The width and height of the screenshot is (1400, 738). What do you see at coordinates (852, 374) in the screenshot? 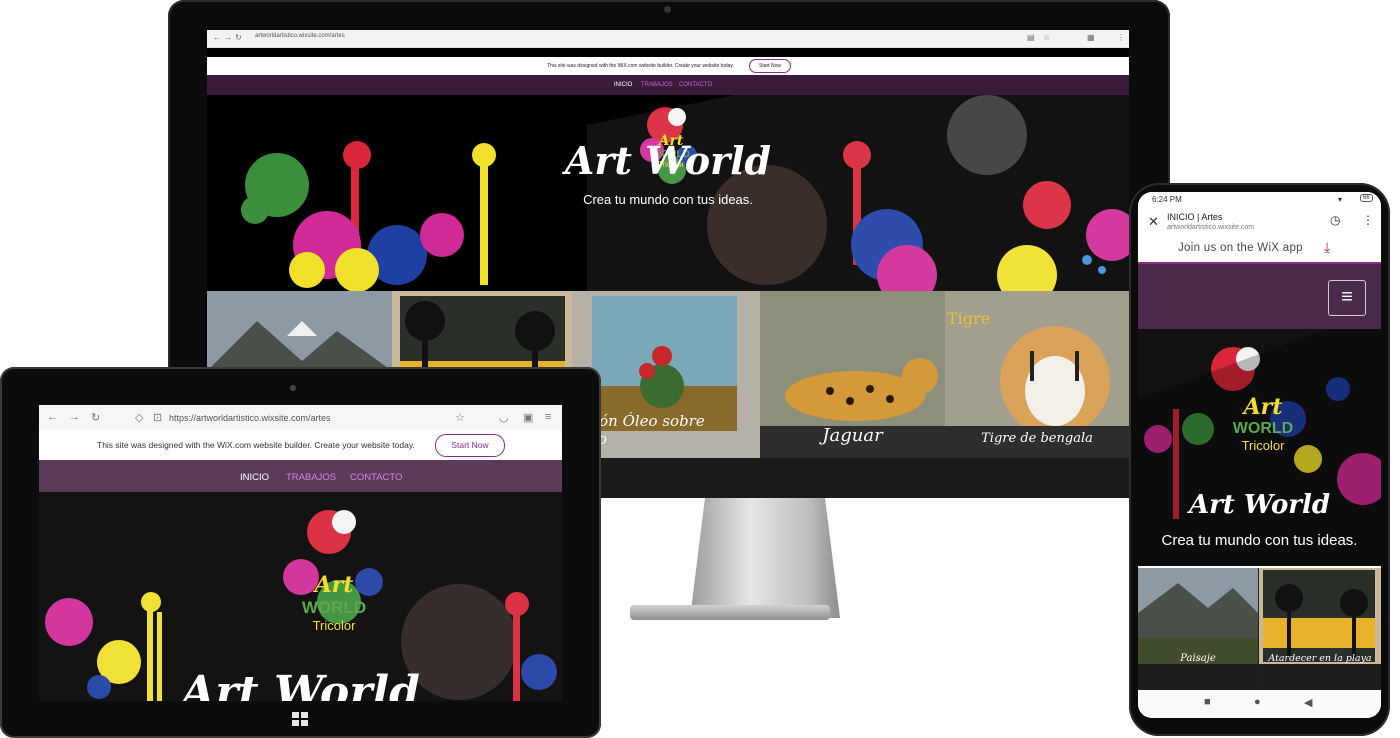
I see `gallery-tile-jaguar: Jaguar` at bounding box center [852, 374].